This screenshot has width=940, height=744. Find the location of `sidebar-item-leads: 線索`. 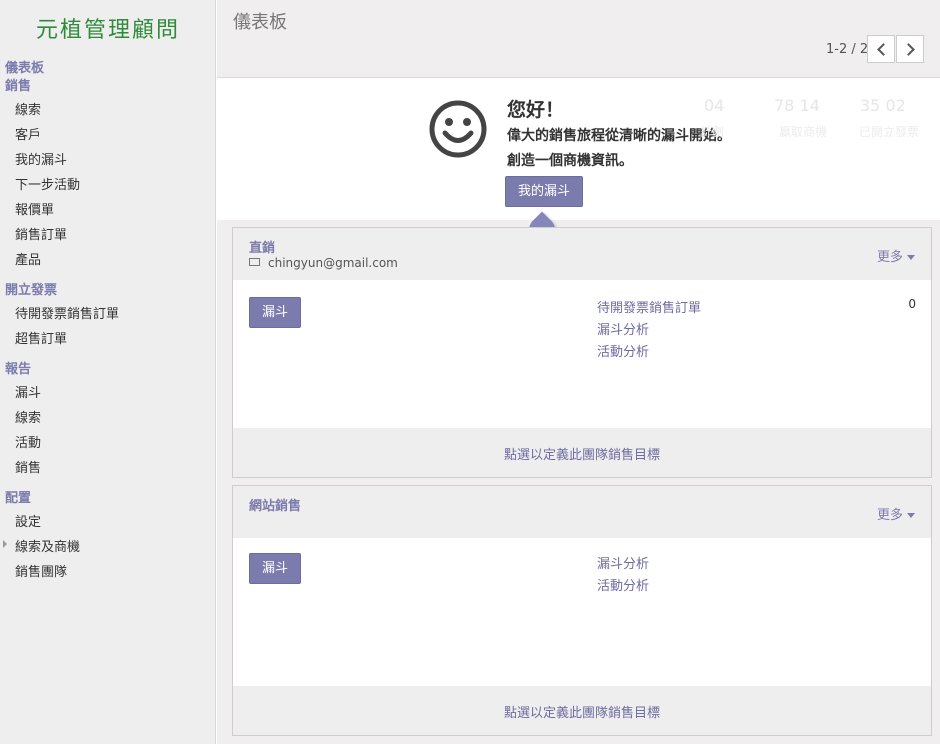

sidebar-item-leads: 線索 is located at coordinates (28, 108).